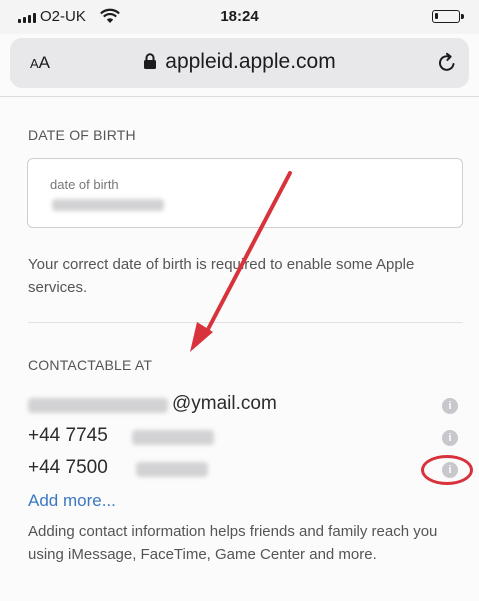 The width and height of the screenshot is (479, 601). What do you see at coordinates (447, 470) in the screenshot?
I see `annotation-circle` at bounding box center [447, 470].